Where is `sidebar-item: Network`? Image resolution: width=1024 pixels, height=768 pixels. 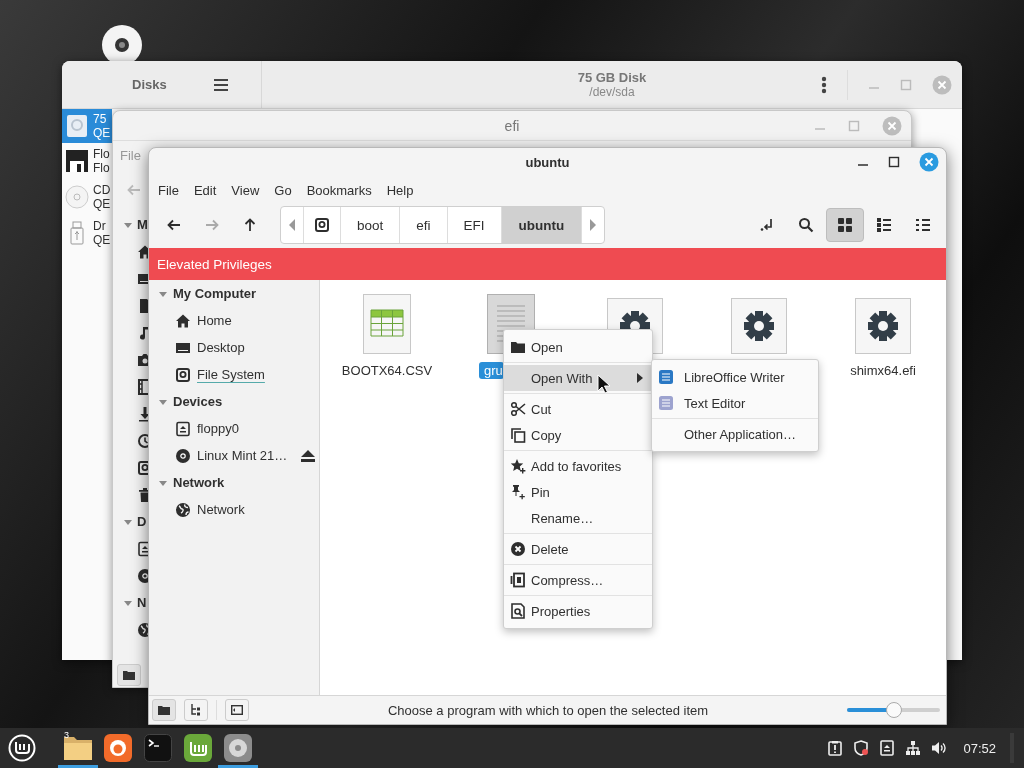
sidebar-item: Network is located at coordinates (234, 509).